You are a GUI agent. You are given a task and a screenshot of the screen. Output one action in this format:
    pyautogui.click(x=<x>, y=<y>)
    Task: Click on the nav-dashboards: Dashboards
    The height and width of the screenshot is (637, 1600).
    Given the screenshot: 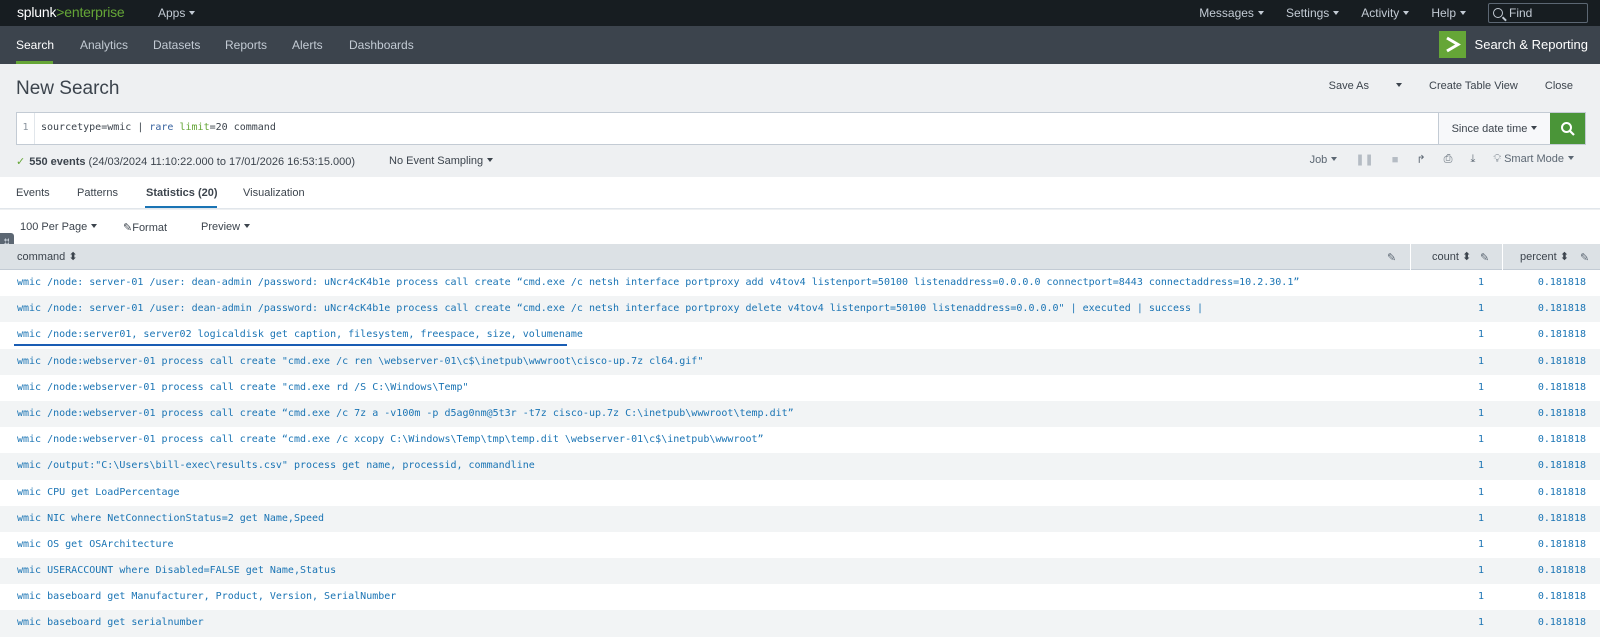 What is the action you would take?
    pyautogui.click(x=381, y=45)
    